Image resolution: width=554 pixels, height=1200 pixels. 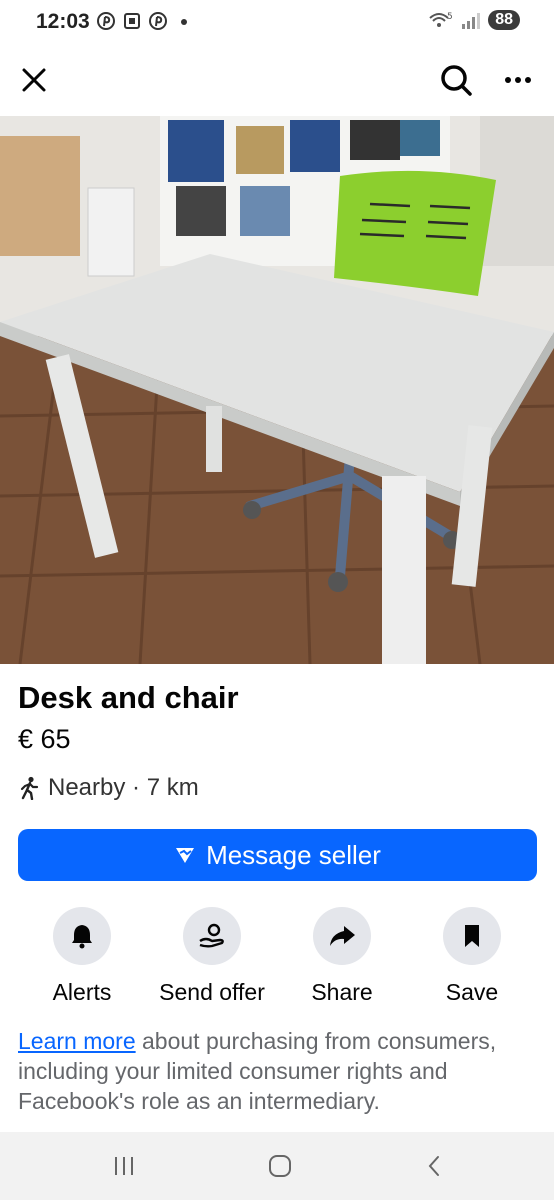 I want to click on back-icon, so click(x=433, y=1166).